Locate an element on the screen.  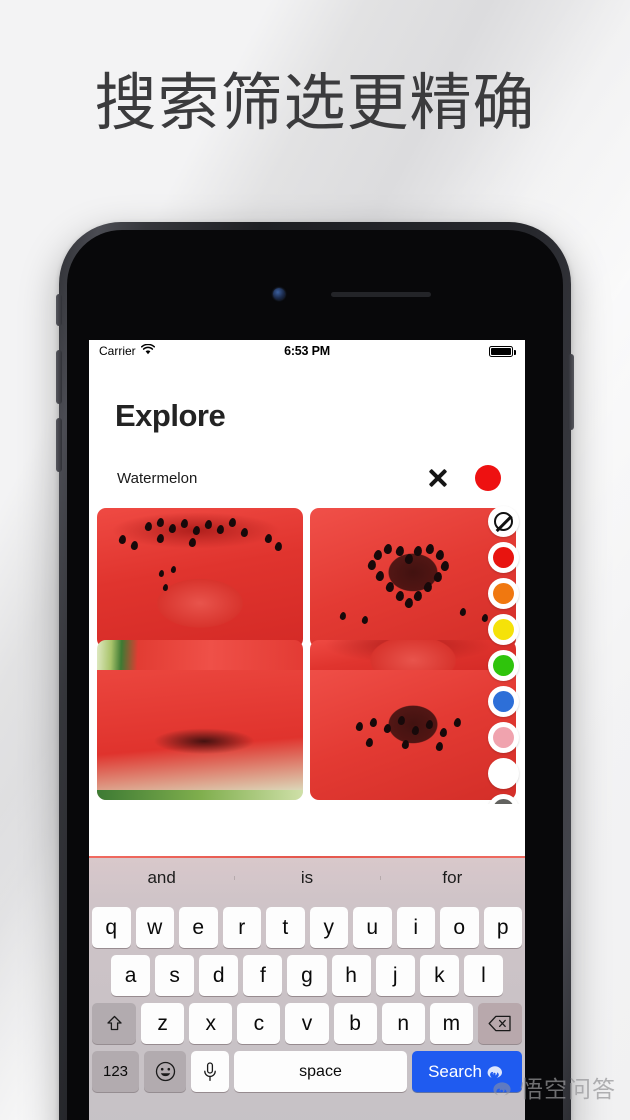
key-r: r is located at coordinates (241, 927).